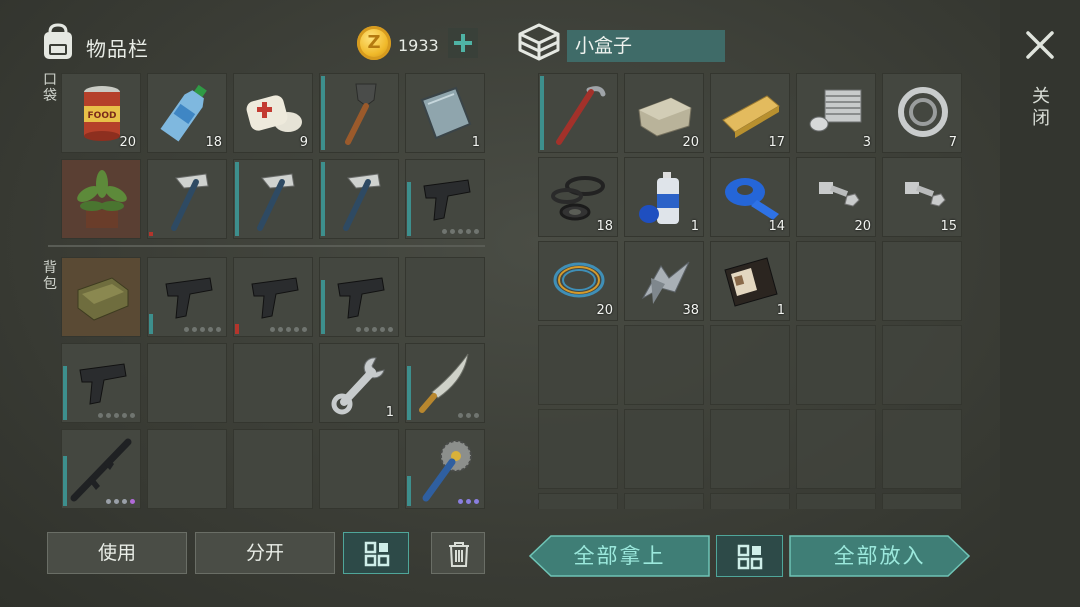 The height and width of the screenshot is (607, 1080). I want to click on close-label: 关闭, so click(1041, 108).